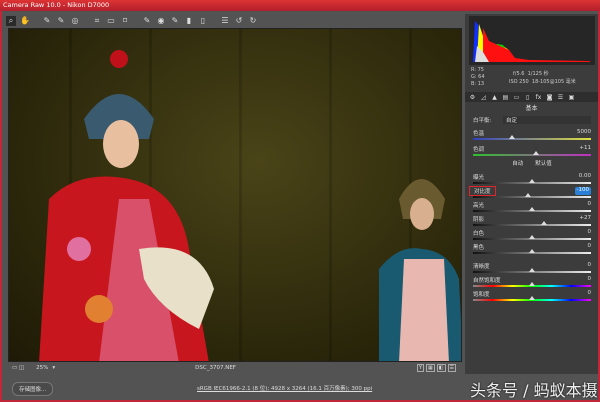  Describe the element at coordinates (253, 21) in the screenshot. I see `rotate-right-icon: ↻` at that location.